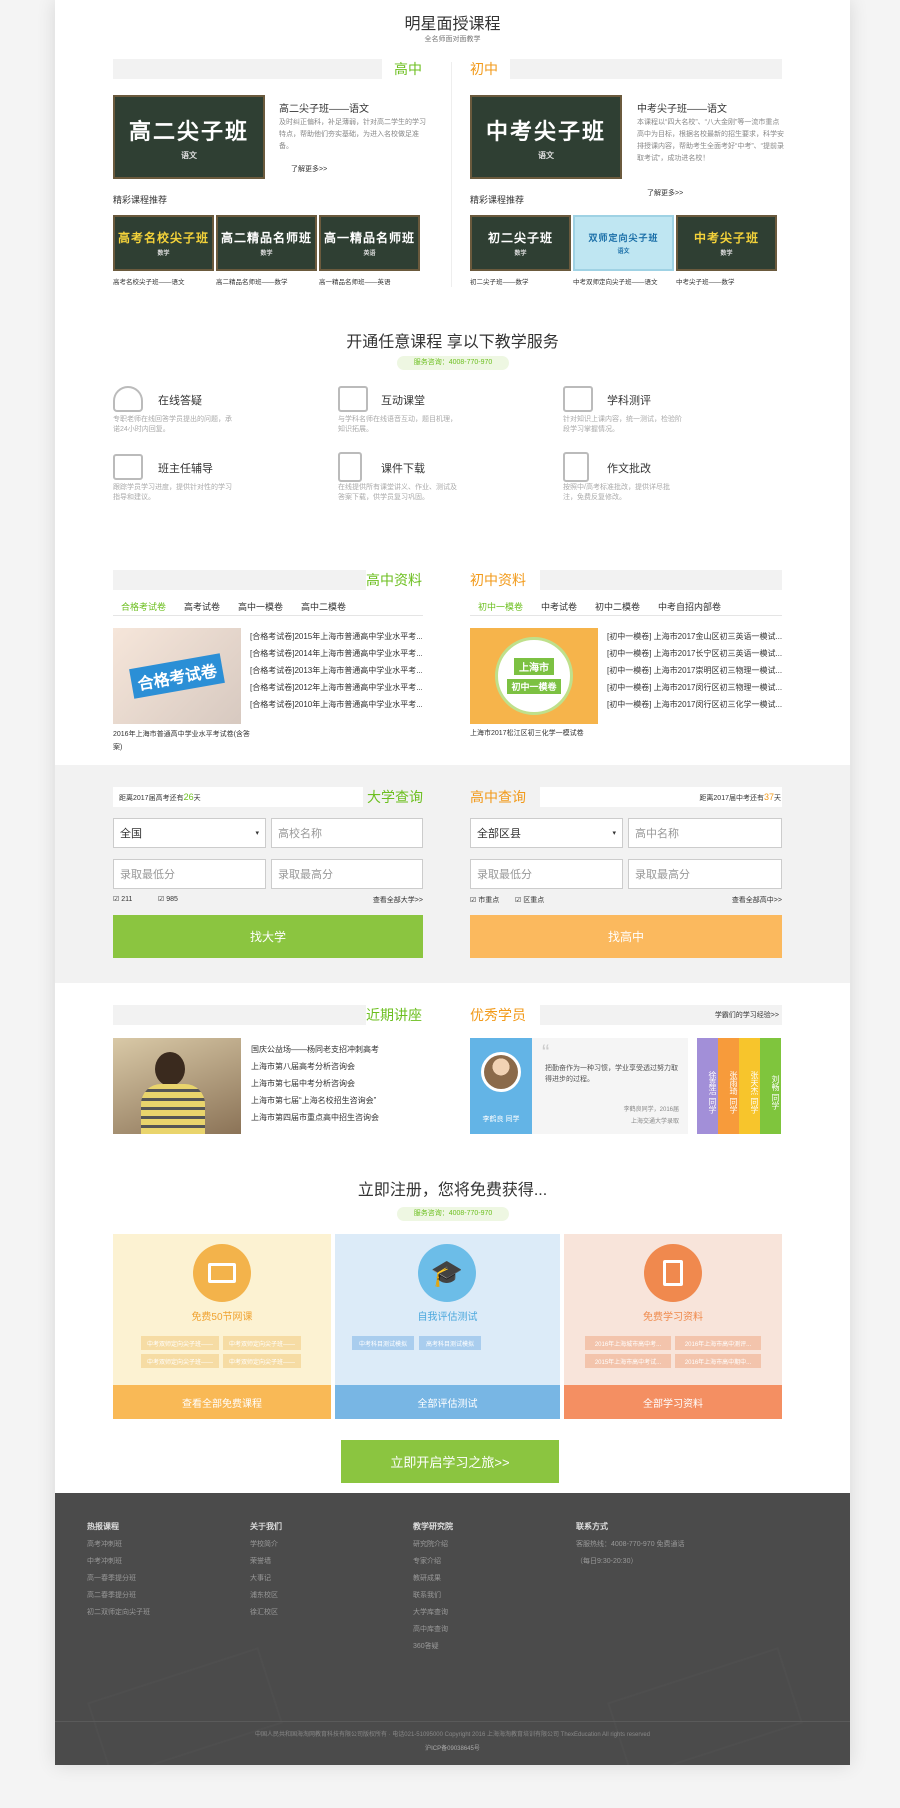  What do you see at coordinates (266, 281) in the screenshot?
I see `senior-thumb-2-label: 高二精品名师班——数学` at bounding box center [266, 281].